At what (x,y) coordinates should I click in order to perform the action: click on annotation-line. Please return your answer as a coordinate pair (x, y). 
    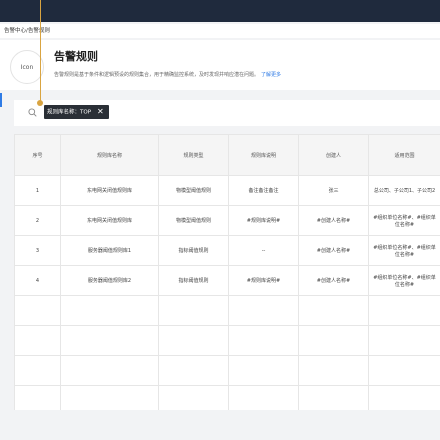
    Looking at the image, I should click on (40, 51).